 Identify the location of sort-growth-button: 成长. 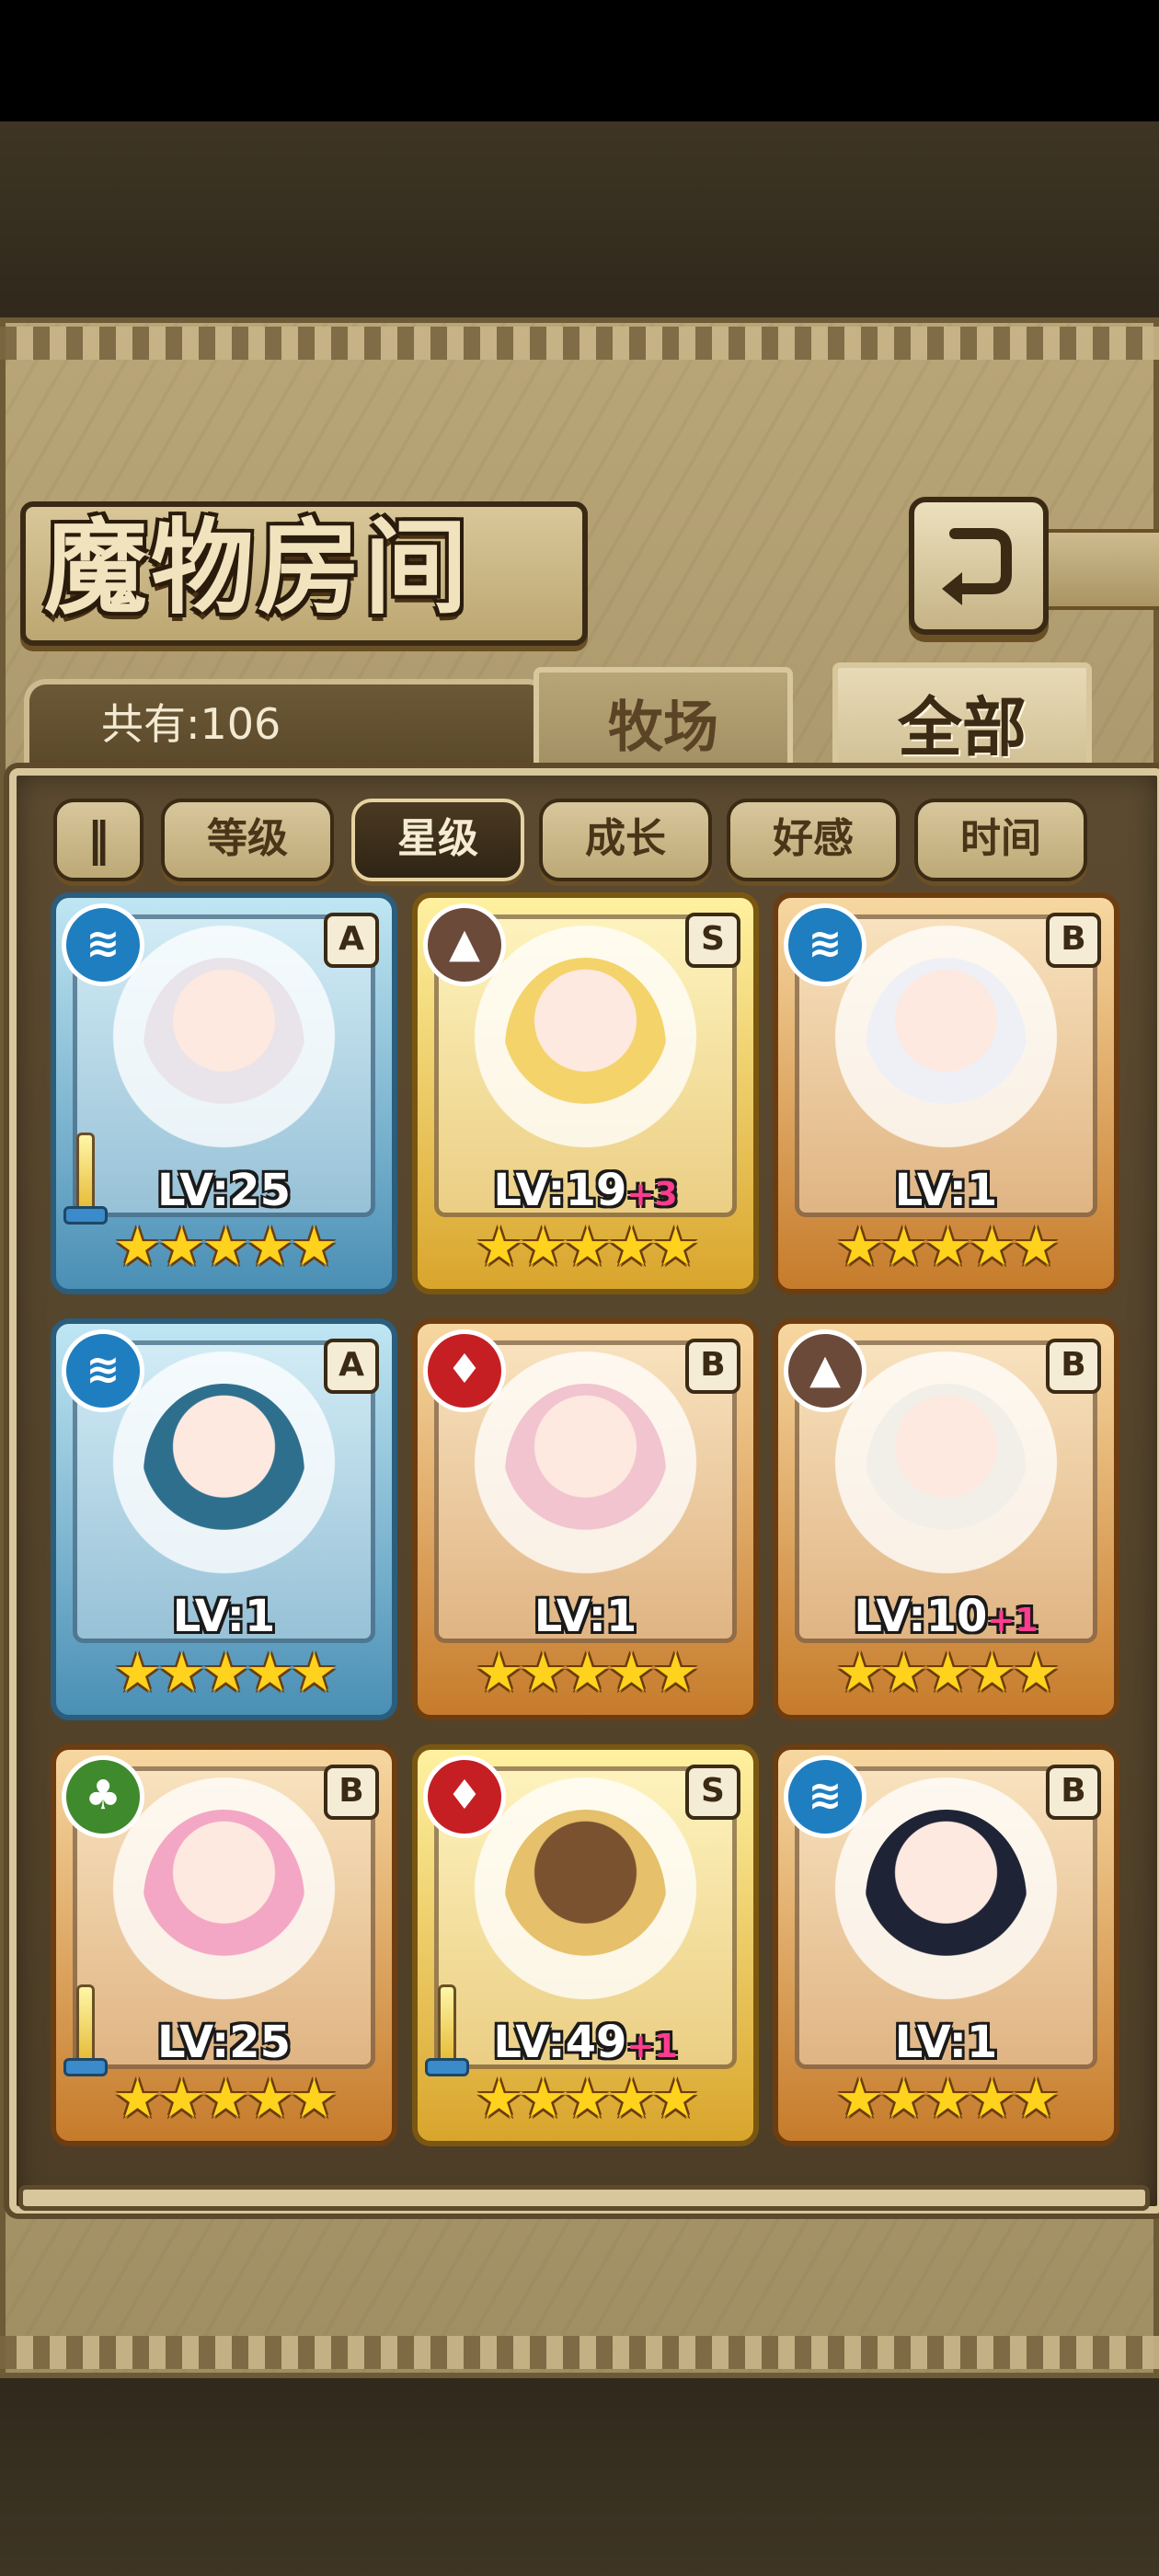
(625, 840).